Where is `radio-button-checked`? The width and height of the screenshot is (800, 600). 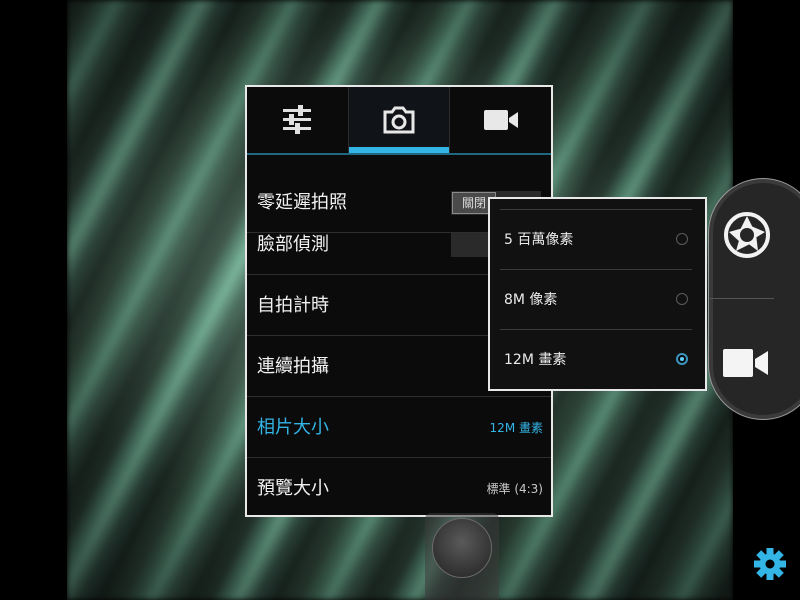
radio-button-checked is located at coordinates (682, 359).